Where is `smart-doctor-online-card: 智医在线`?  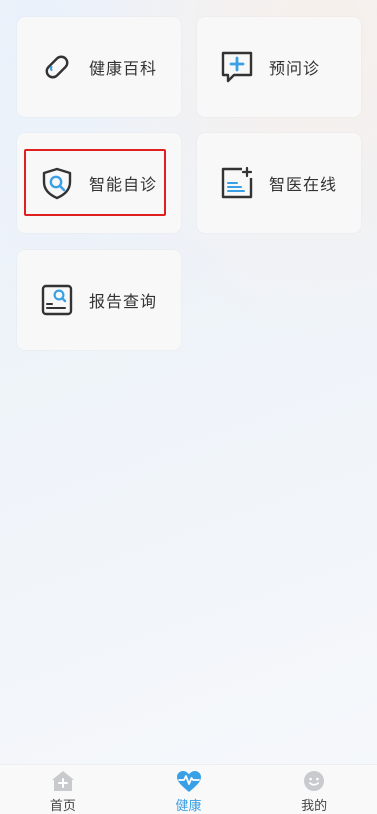
smart-doctor-online-card: 智医在线 is located at coordinates (279, 183).